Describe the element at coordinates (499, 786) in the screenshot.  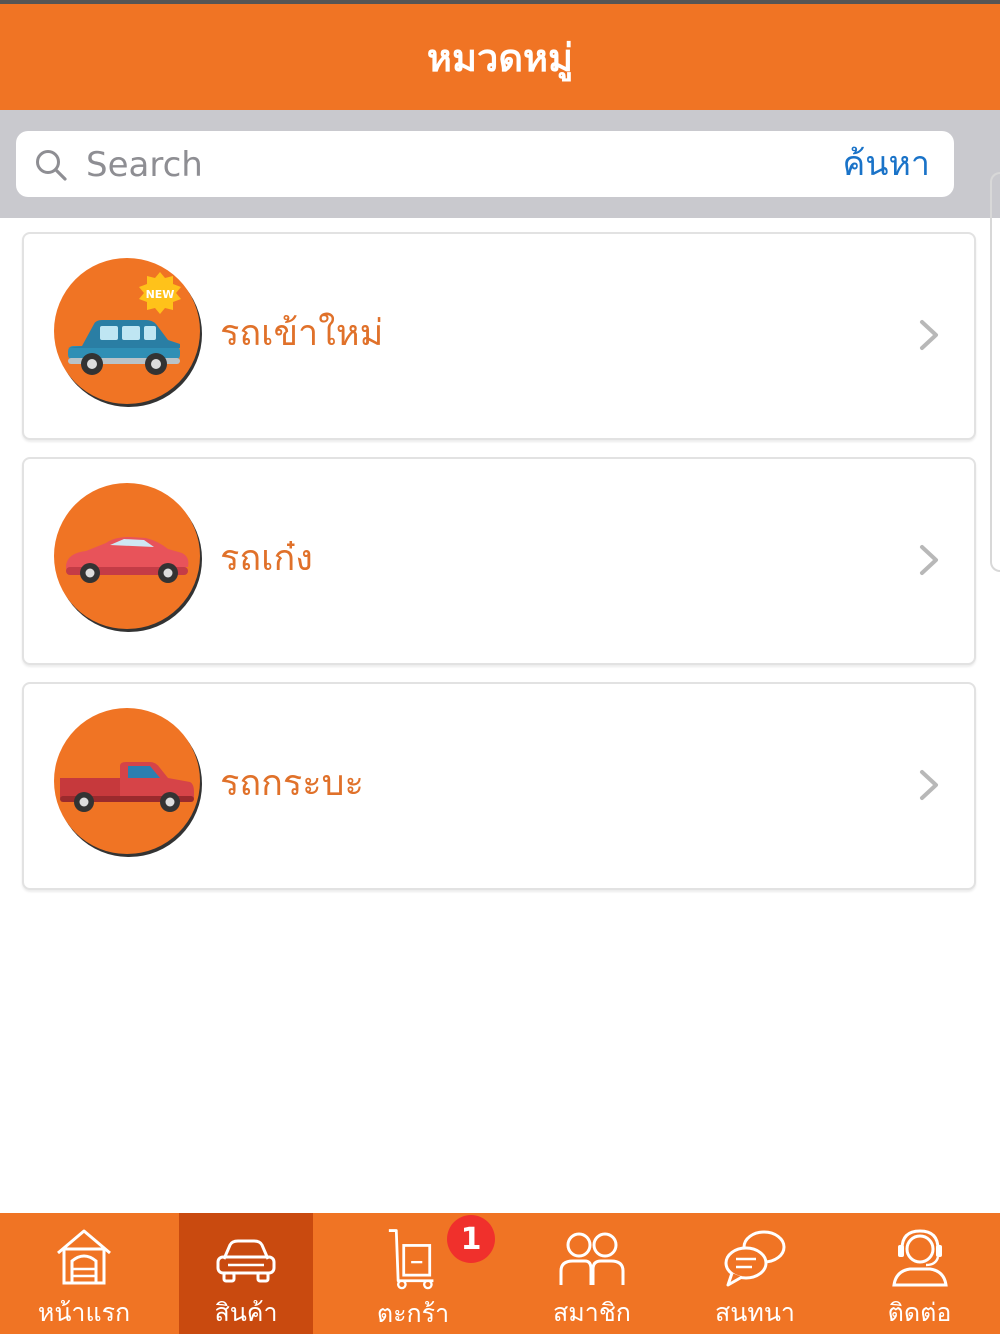
I see `category-item-pickups: รถกระบะ` at that location.